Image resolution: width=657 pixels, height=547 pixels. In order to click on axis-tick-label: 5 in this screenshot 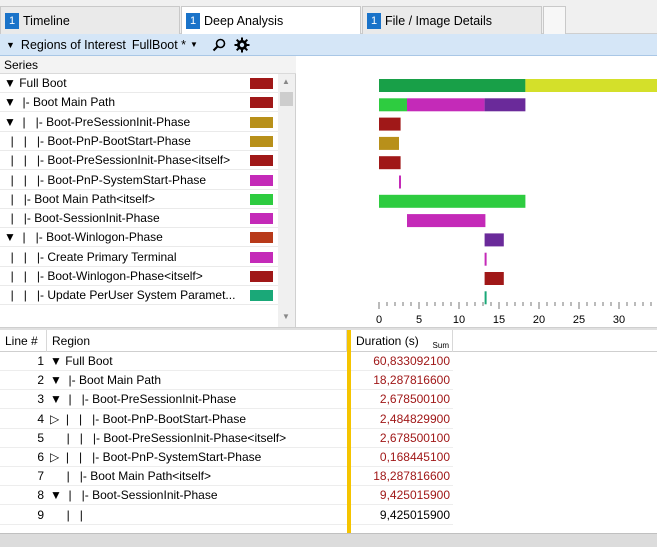, I will do `click(419, 320)`.